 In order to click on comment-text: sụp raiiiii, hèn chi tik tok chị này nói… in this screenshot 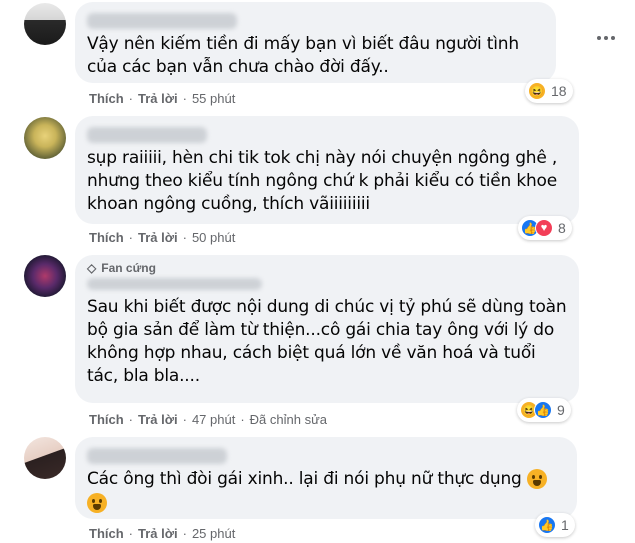, I will do `click(322, 181)`.